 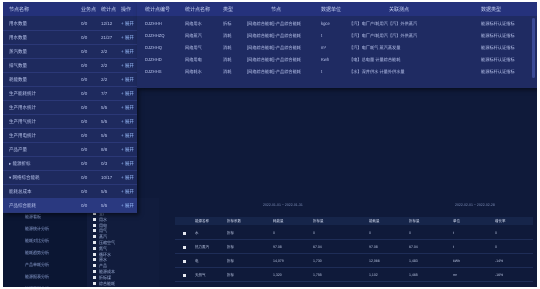 I want to click on detail-points: 【汽】电厂产/耗用汽【汽】外供蒸汽, so click(x=383, y=23).